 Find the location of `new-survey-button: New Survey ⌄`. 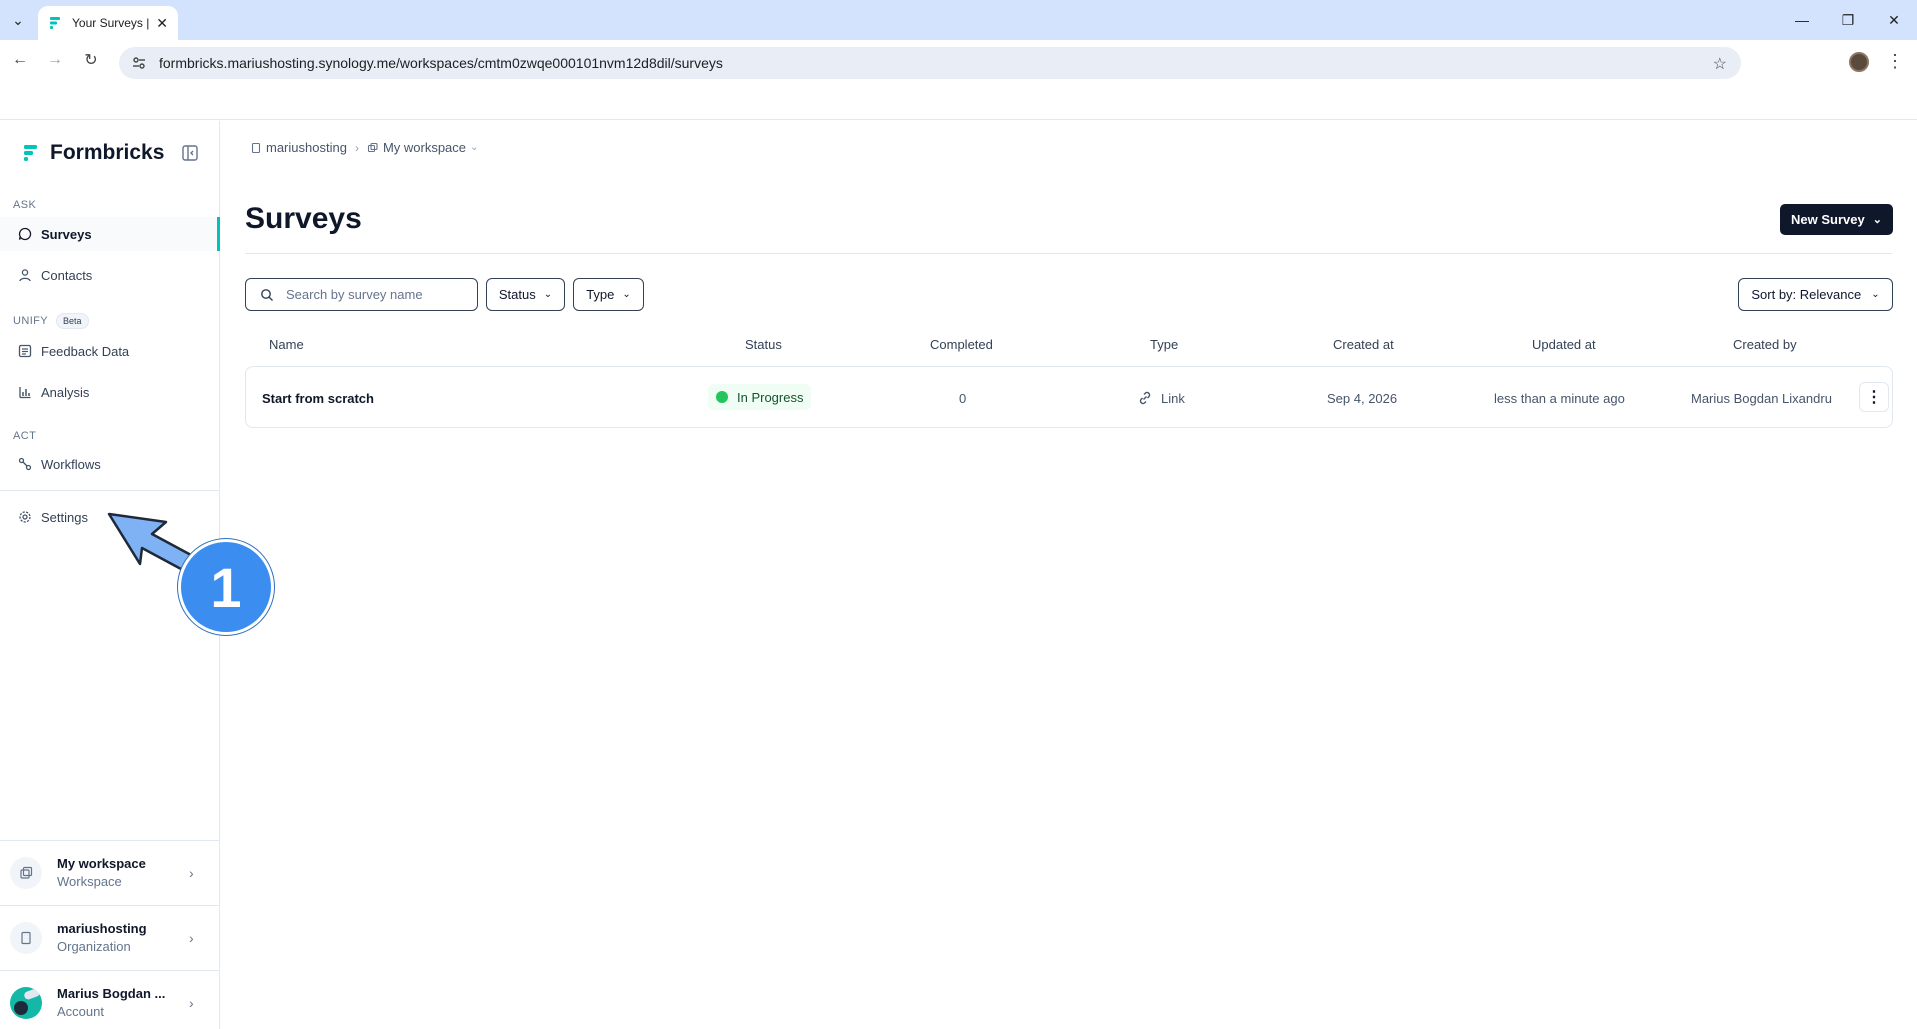

new-survey-button: New Survey ⌄ is located at coordinates (1836, 219).